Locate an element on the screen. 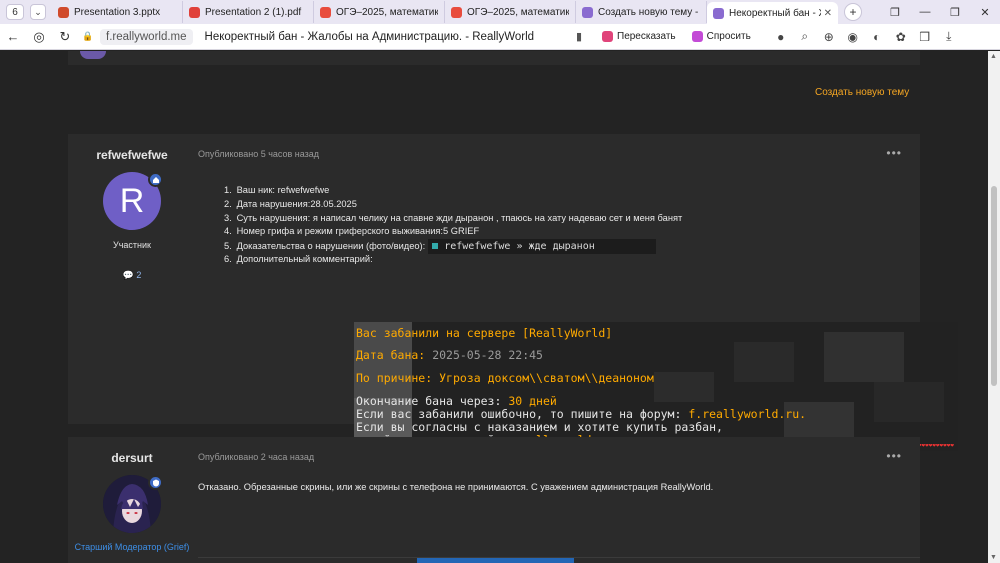  retell-label: Пересказать is located at coordinates (646, 36).